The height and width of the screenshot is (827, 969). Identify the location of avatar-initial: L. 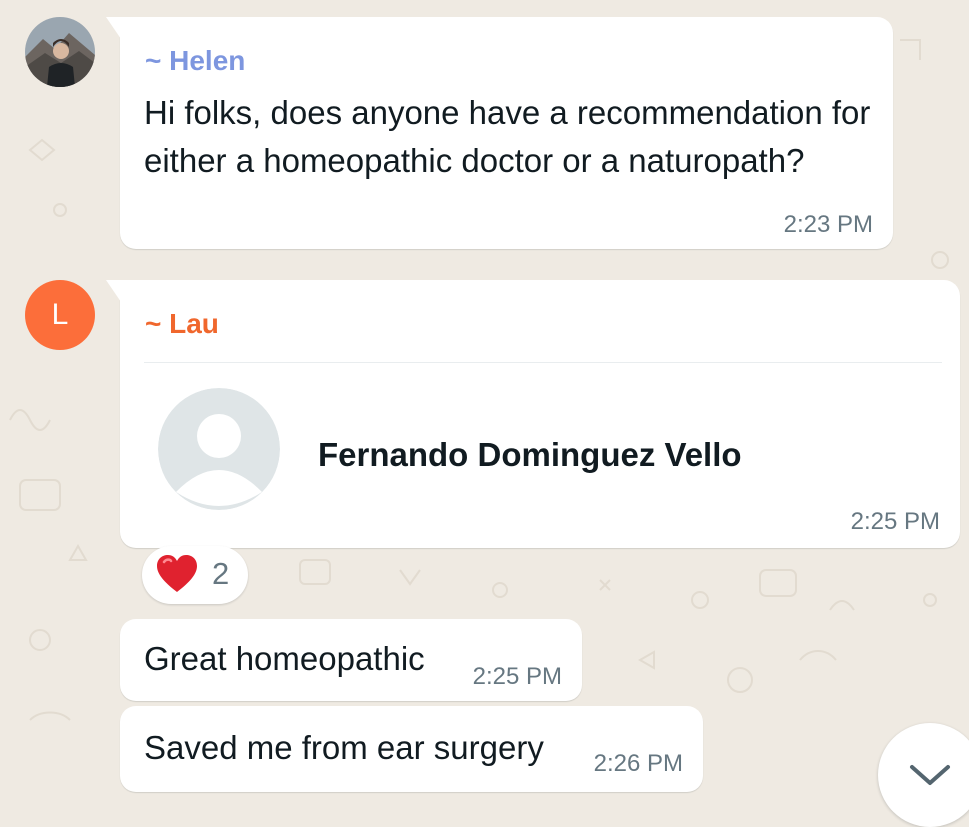
(60, 314).